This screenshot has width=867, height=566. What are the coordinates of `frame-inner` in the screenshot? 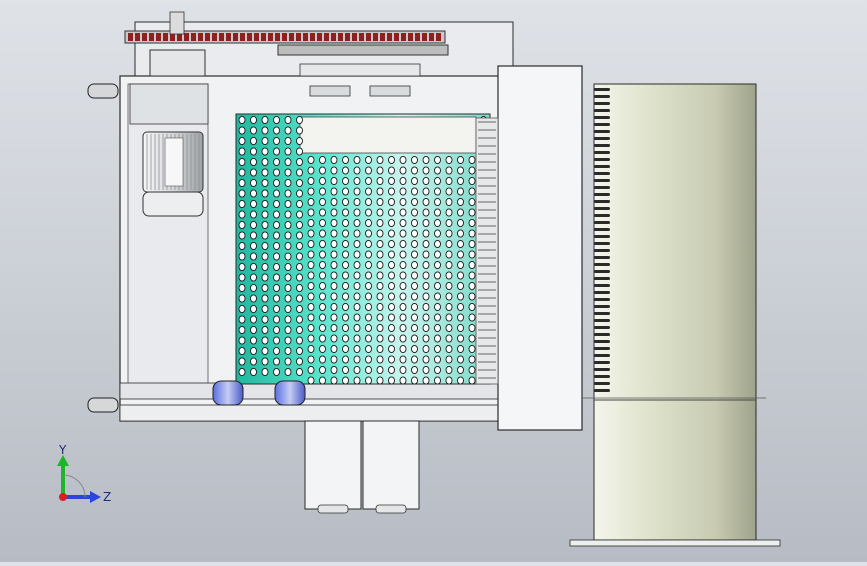 It's located at (168, 234).